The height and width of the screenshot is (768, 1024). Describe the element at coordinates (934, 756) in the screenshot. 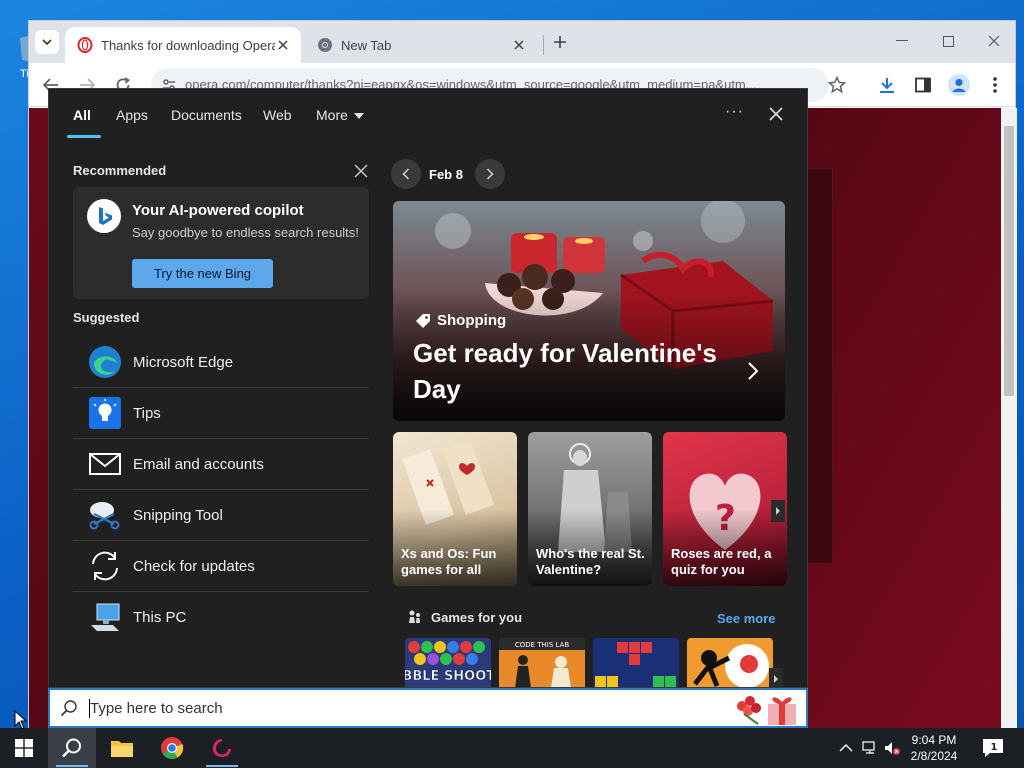

I see `clock-date: 2/8/2024` at that location.